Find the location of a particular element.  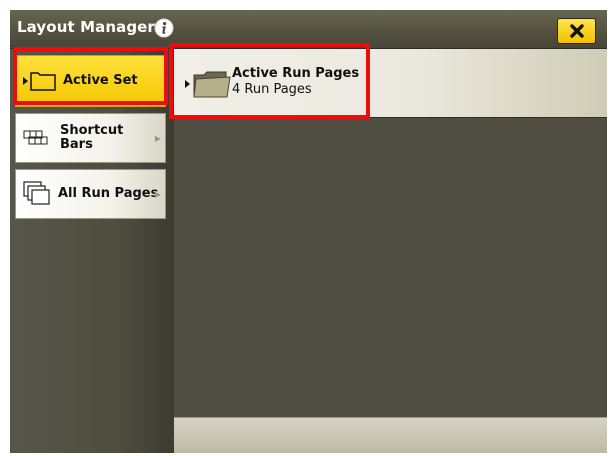

folder-title: Active Run Pages is located at coordinates (296, 73).